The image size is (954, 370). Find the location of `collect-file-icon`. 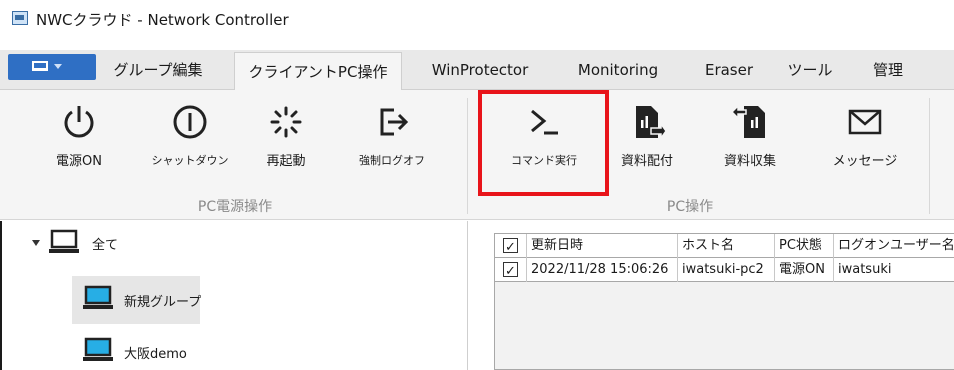

collect-file-icon is located at coordinates (747, 121).